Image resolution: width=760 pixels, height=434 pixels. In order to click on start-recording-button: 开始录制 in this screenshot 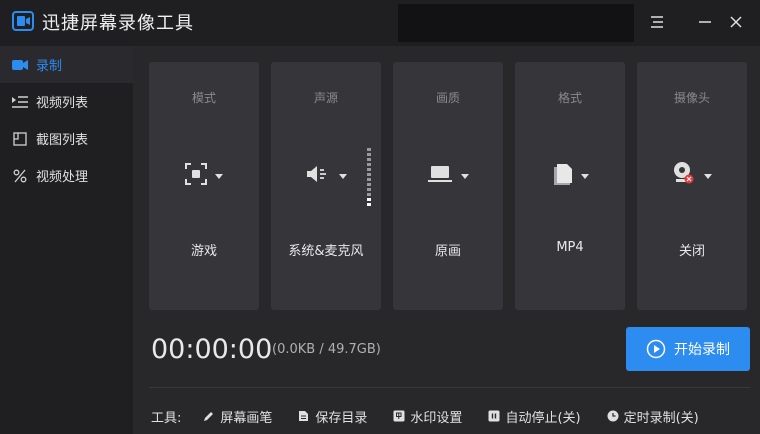, I will do `click(688, 349)`.